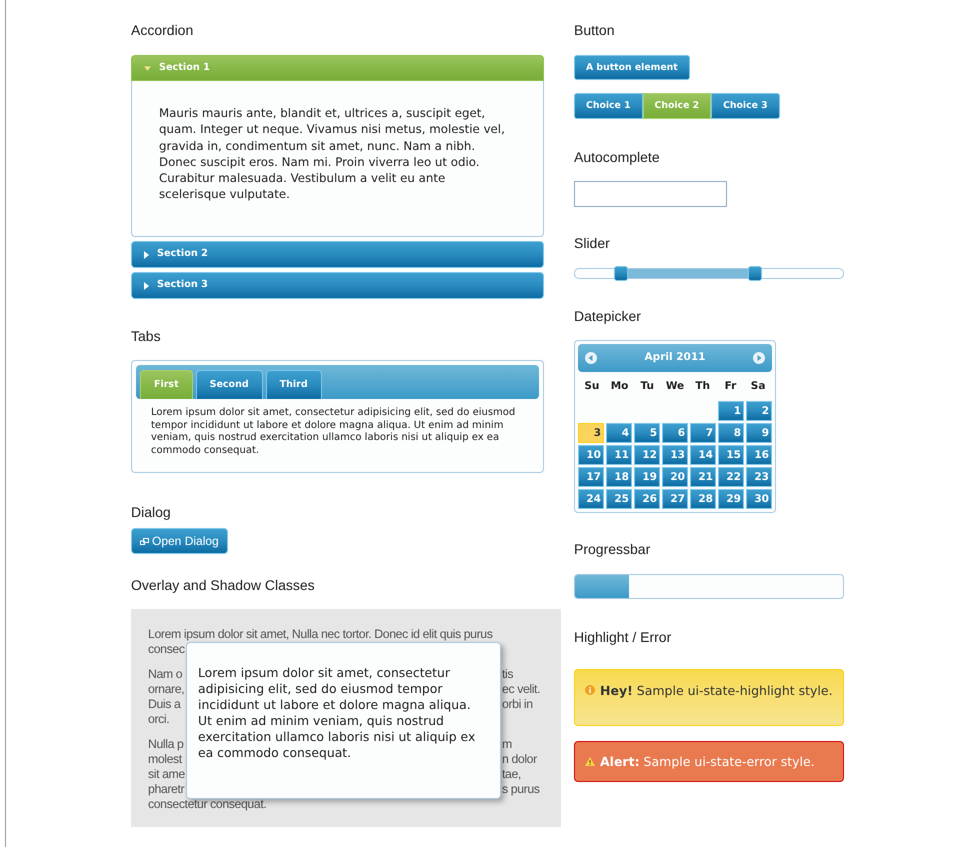 This screenshot has width=959, height=847. Describe the element at coordinates (677, 106) in the screenshot. I see `choice-button: Choice 2` at that location.